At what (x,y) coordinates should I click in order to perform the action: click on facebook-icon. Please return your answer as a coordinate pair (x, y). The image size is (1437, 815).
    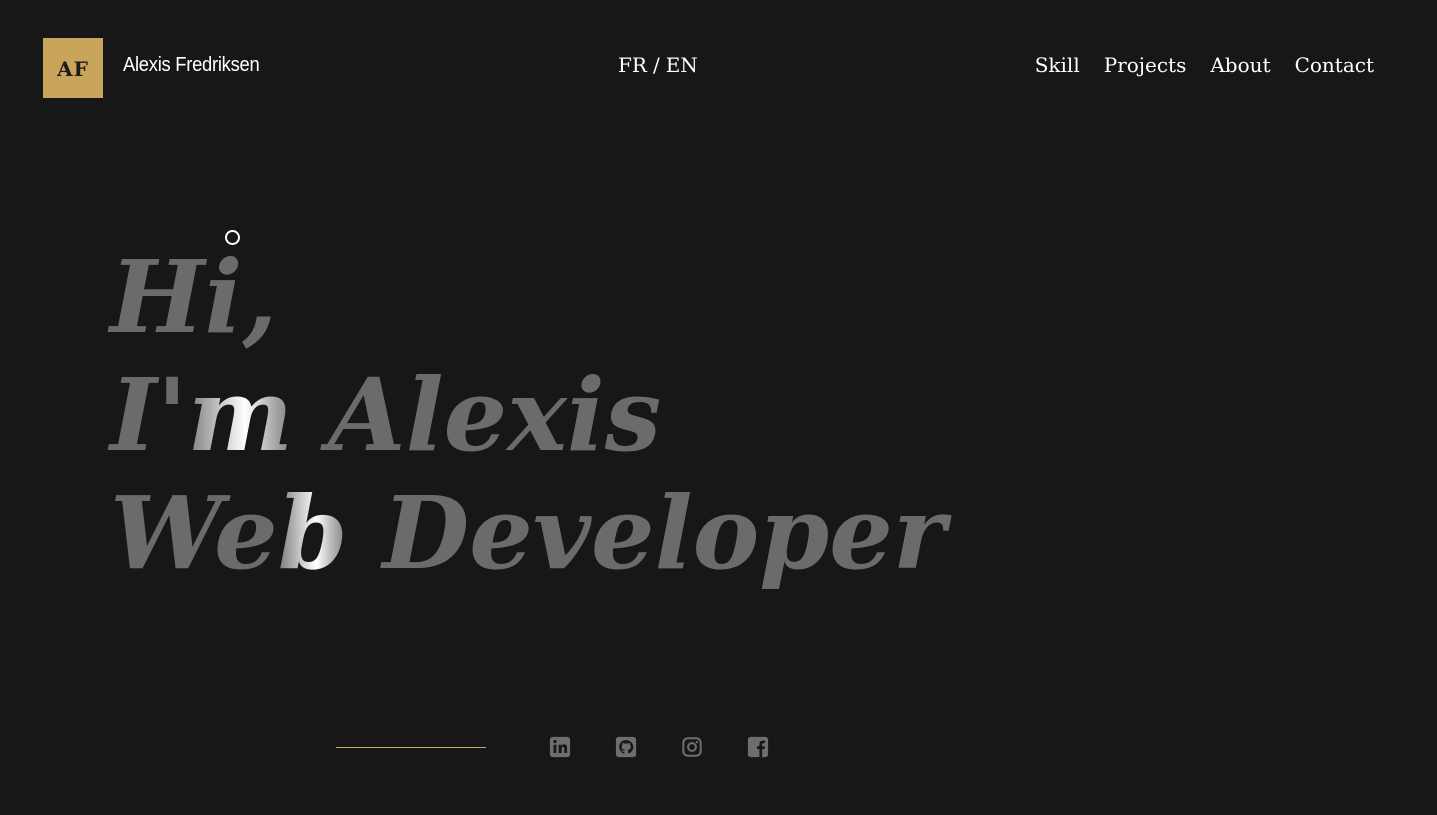
    Looking at the image, I should click on (758, 747).